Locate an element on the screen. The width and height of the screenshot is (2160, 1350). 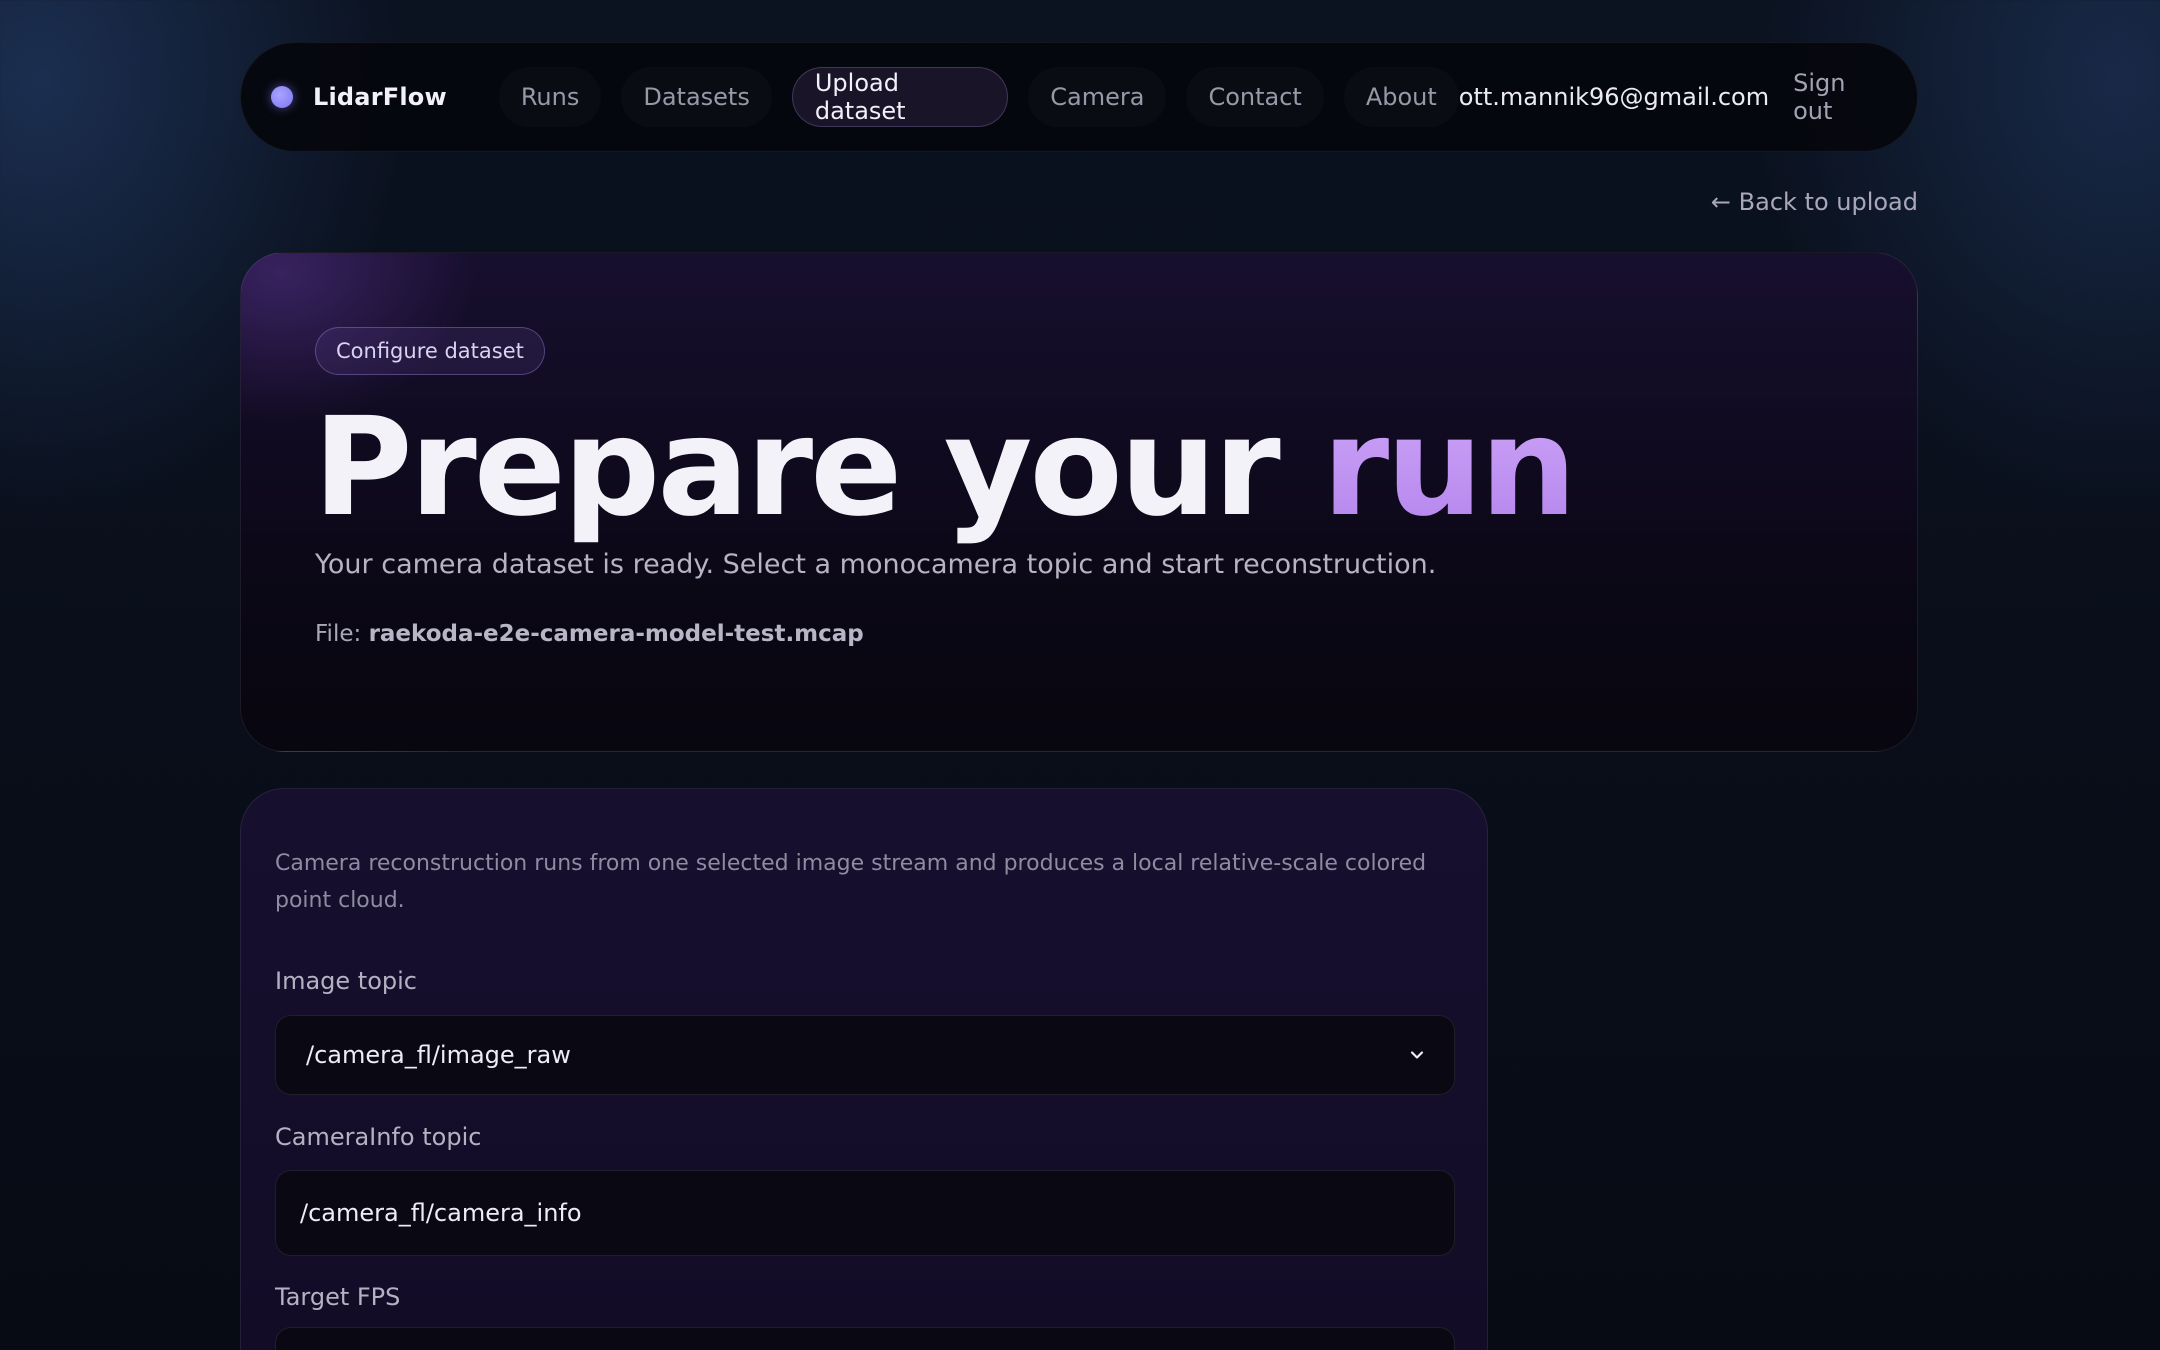
page-title-accent: run is located at coordinates (1449, 468).